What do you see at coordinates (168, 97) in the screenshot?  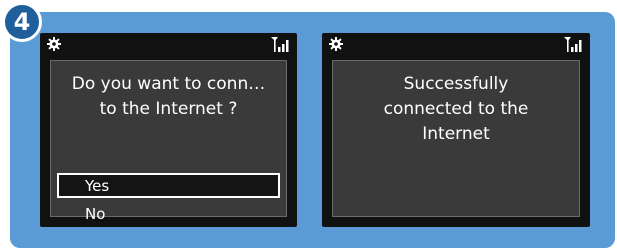 I see `question-text: Do you want to conn… to the Internet ?` at bounding box center [168, 97].